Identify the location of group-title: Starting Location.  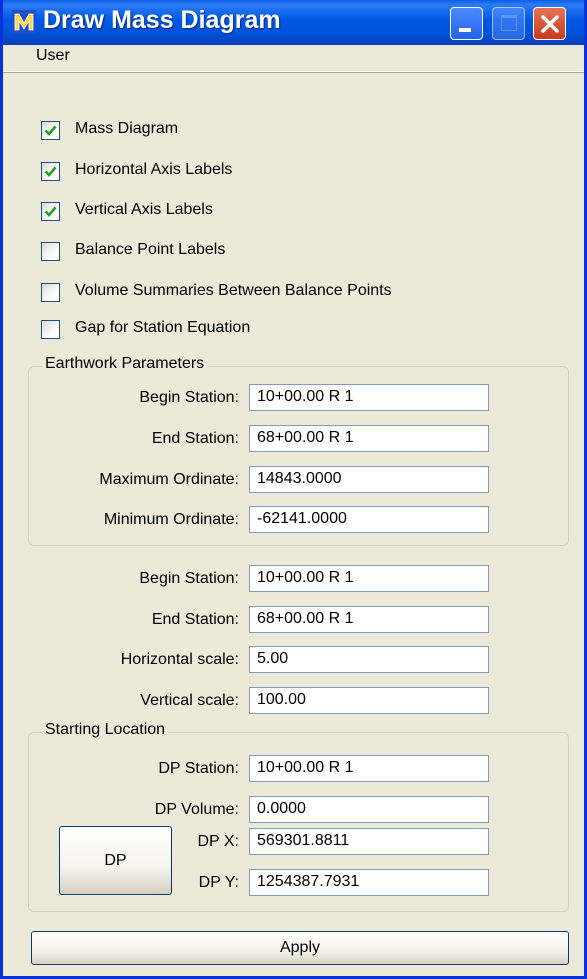
(105, 730).